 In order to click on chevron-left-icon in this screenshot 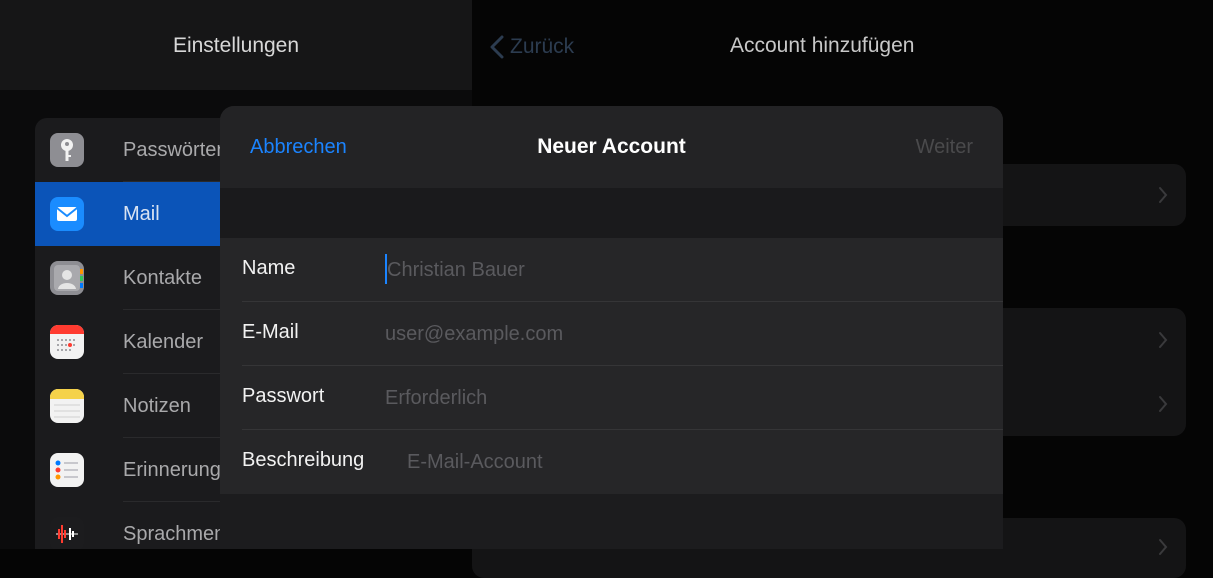, I will do `click(497, 47)`.